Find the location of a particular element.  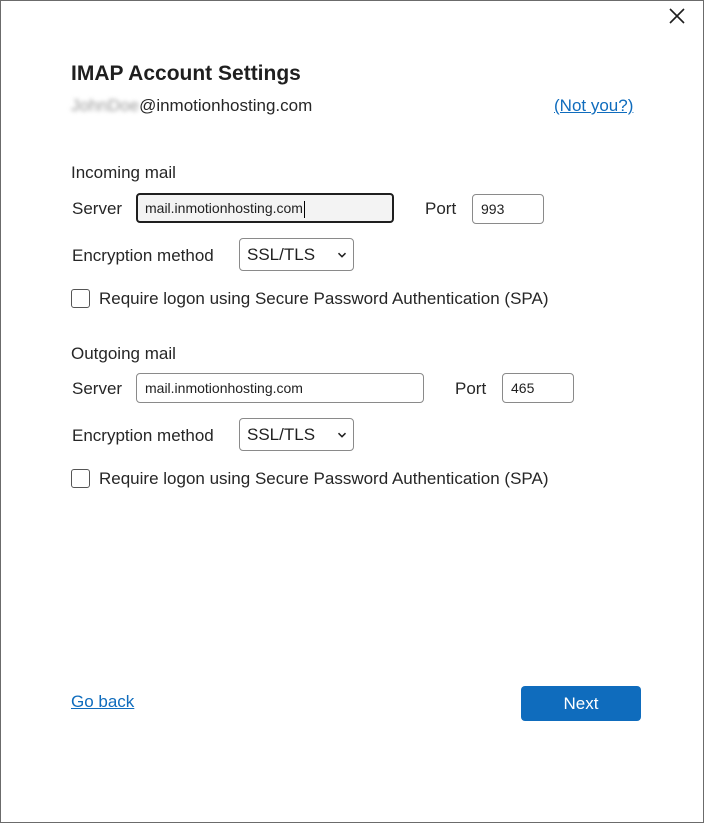

outgoing-server-value: mail.inmotionhosting.com is located at coordinates (224, 388).